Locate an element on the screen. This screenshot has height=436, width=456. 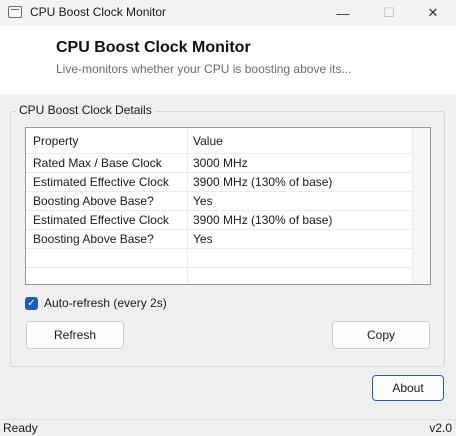
close-button: ✕ is located at coordinates (433, 13).